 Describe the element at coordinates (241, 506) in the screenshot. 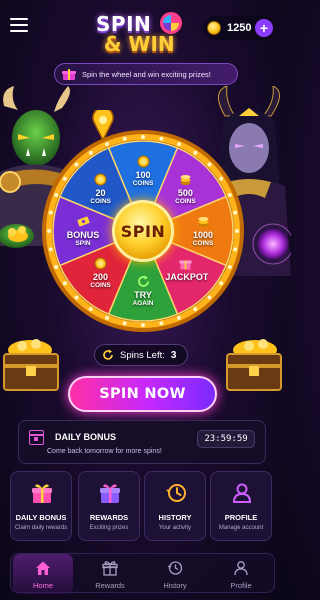

I see `tile-profile: PROFILE Manage account` at that location.